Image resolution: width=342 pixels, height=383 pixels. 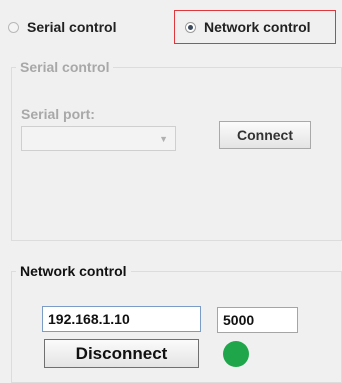 What do you see at coordinates (257, 27) in the screenshot?
I see `network-control-radio-label: Network control` at bounding box center [257, 27].